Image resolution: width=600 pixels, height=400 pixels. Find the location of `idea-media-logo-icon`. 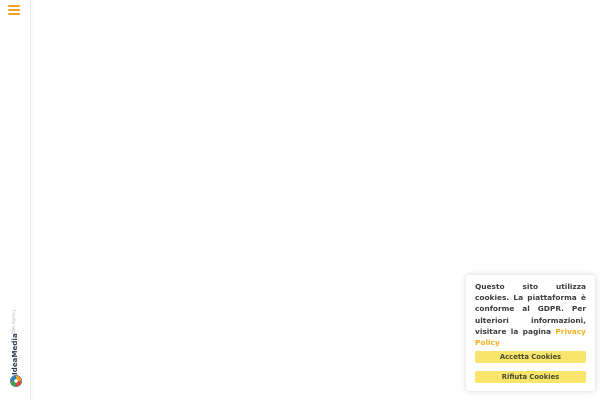

idea-media-logo-icon is located at coordinates (16, 381).